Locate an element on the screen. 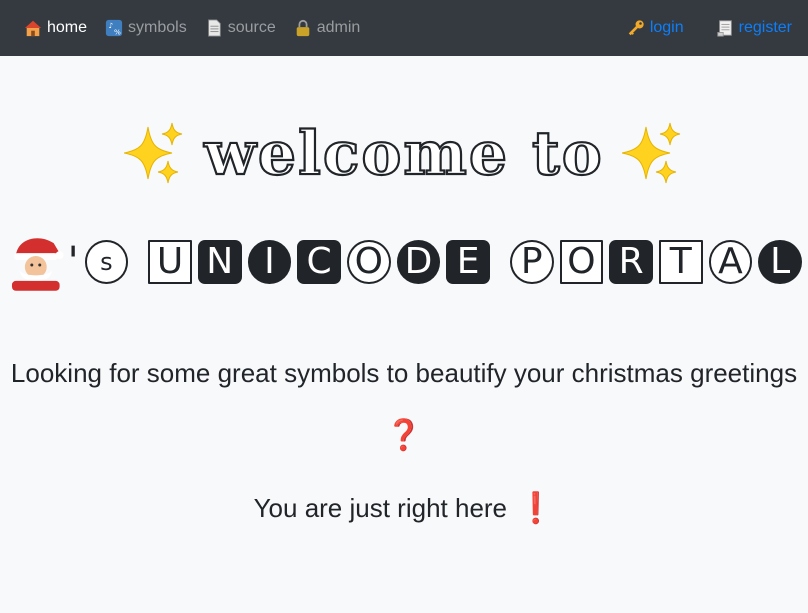 Image resolution: width=808 pixels, height=613 pixels. nav-register-link: register is located at coordinates (754, 28).